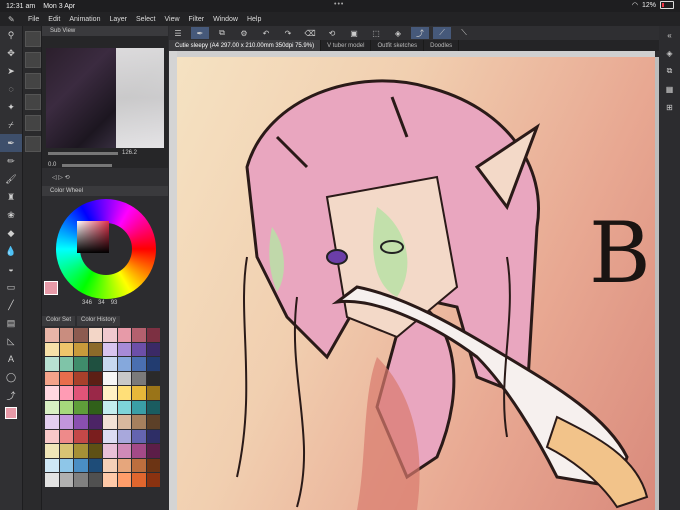 Image resolution: width=680 pixels, height=510 pixels. Describe the element at coordinates (669, 107) in the screenshot. I see `navigator-icon: ⊞` at that location.